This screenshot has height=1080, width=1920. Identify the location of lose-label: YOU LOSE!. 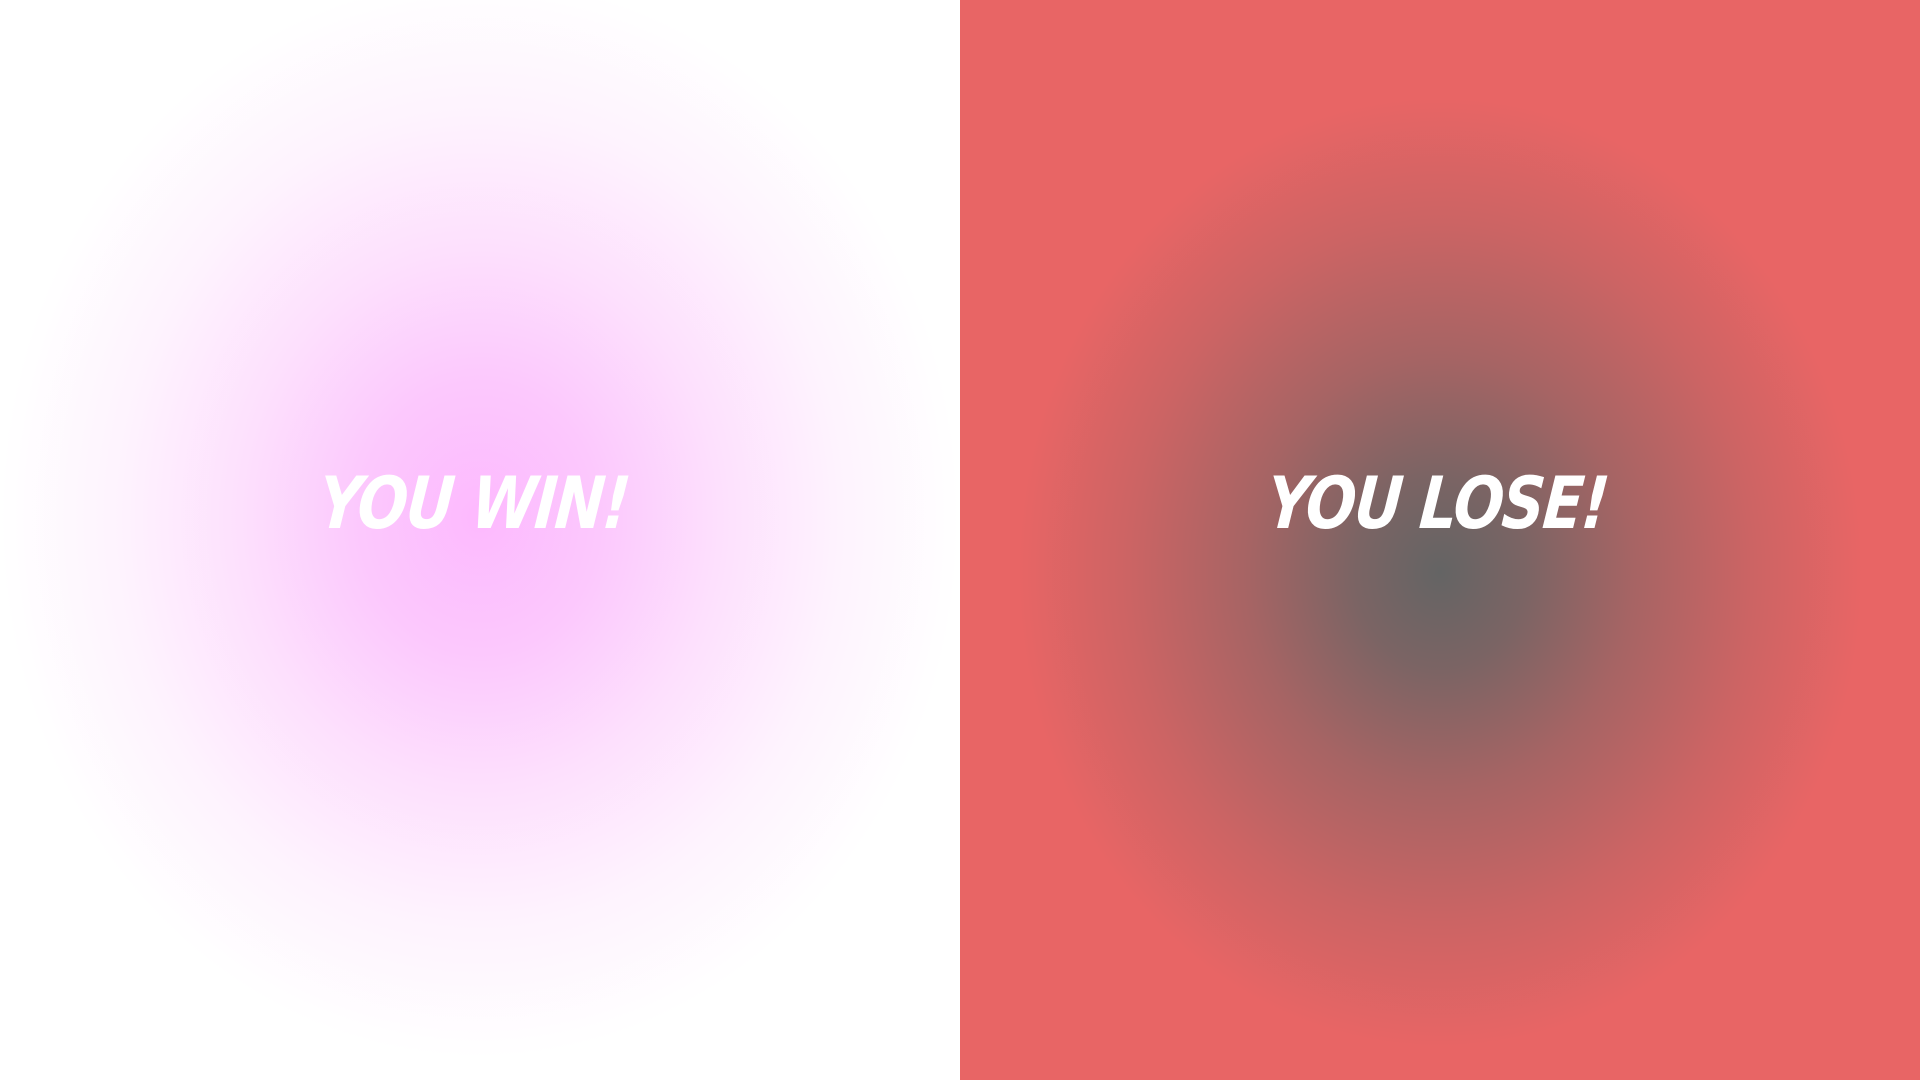
(1437, 503).